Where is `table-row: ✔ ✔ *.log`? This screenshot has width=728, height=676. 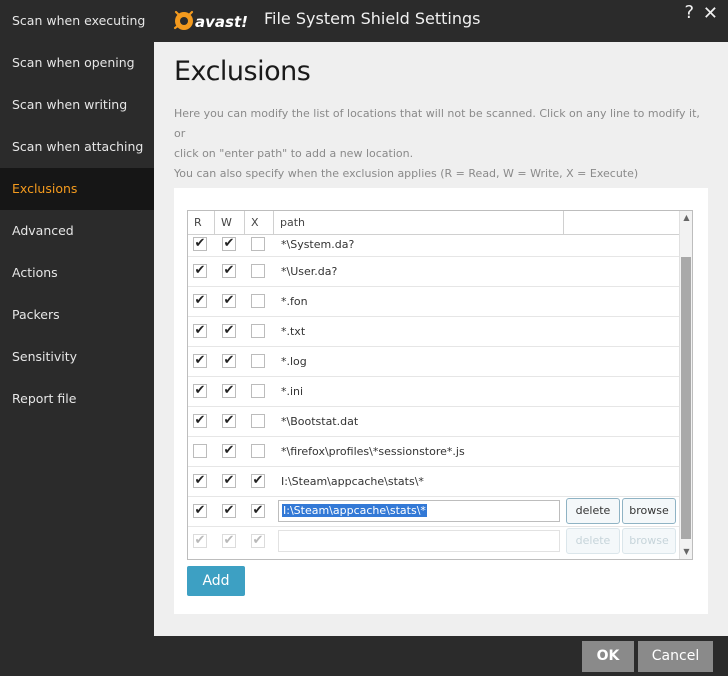
table-row: ✔ ✔ *.log is located at coordinates (434, 362).